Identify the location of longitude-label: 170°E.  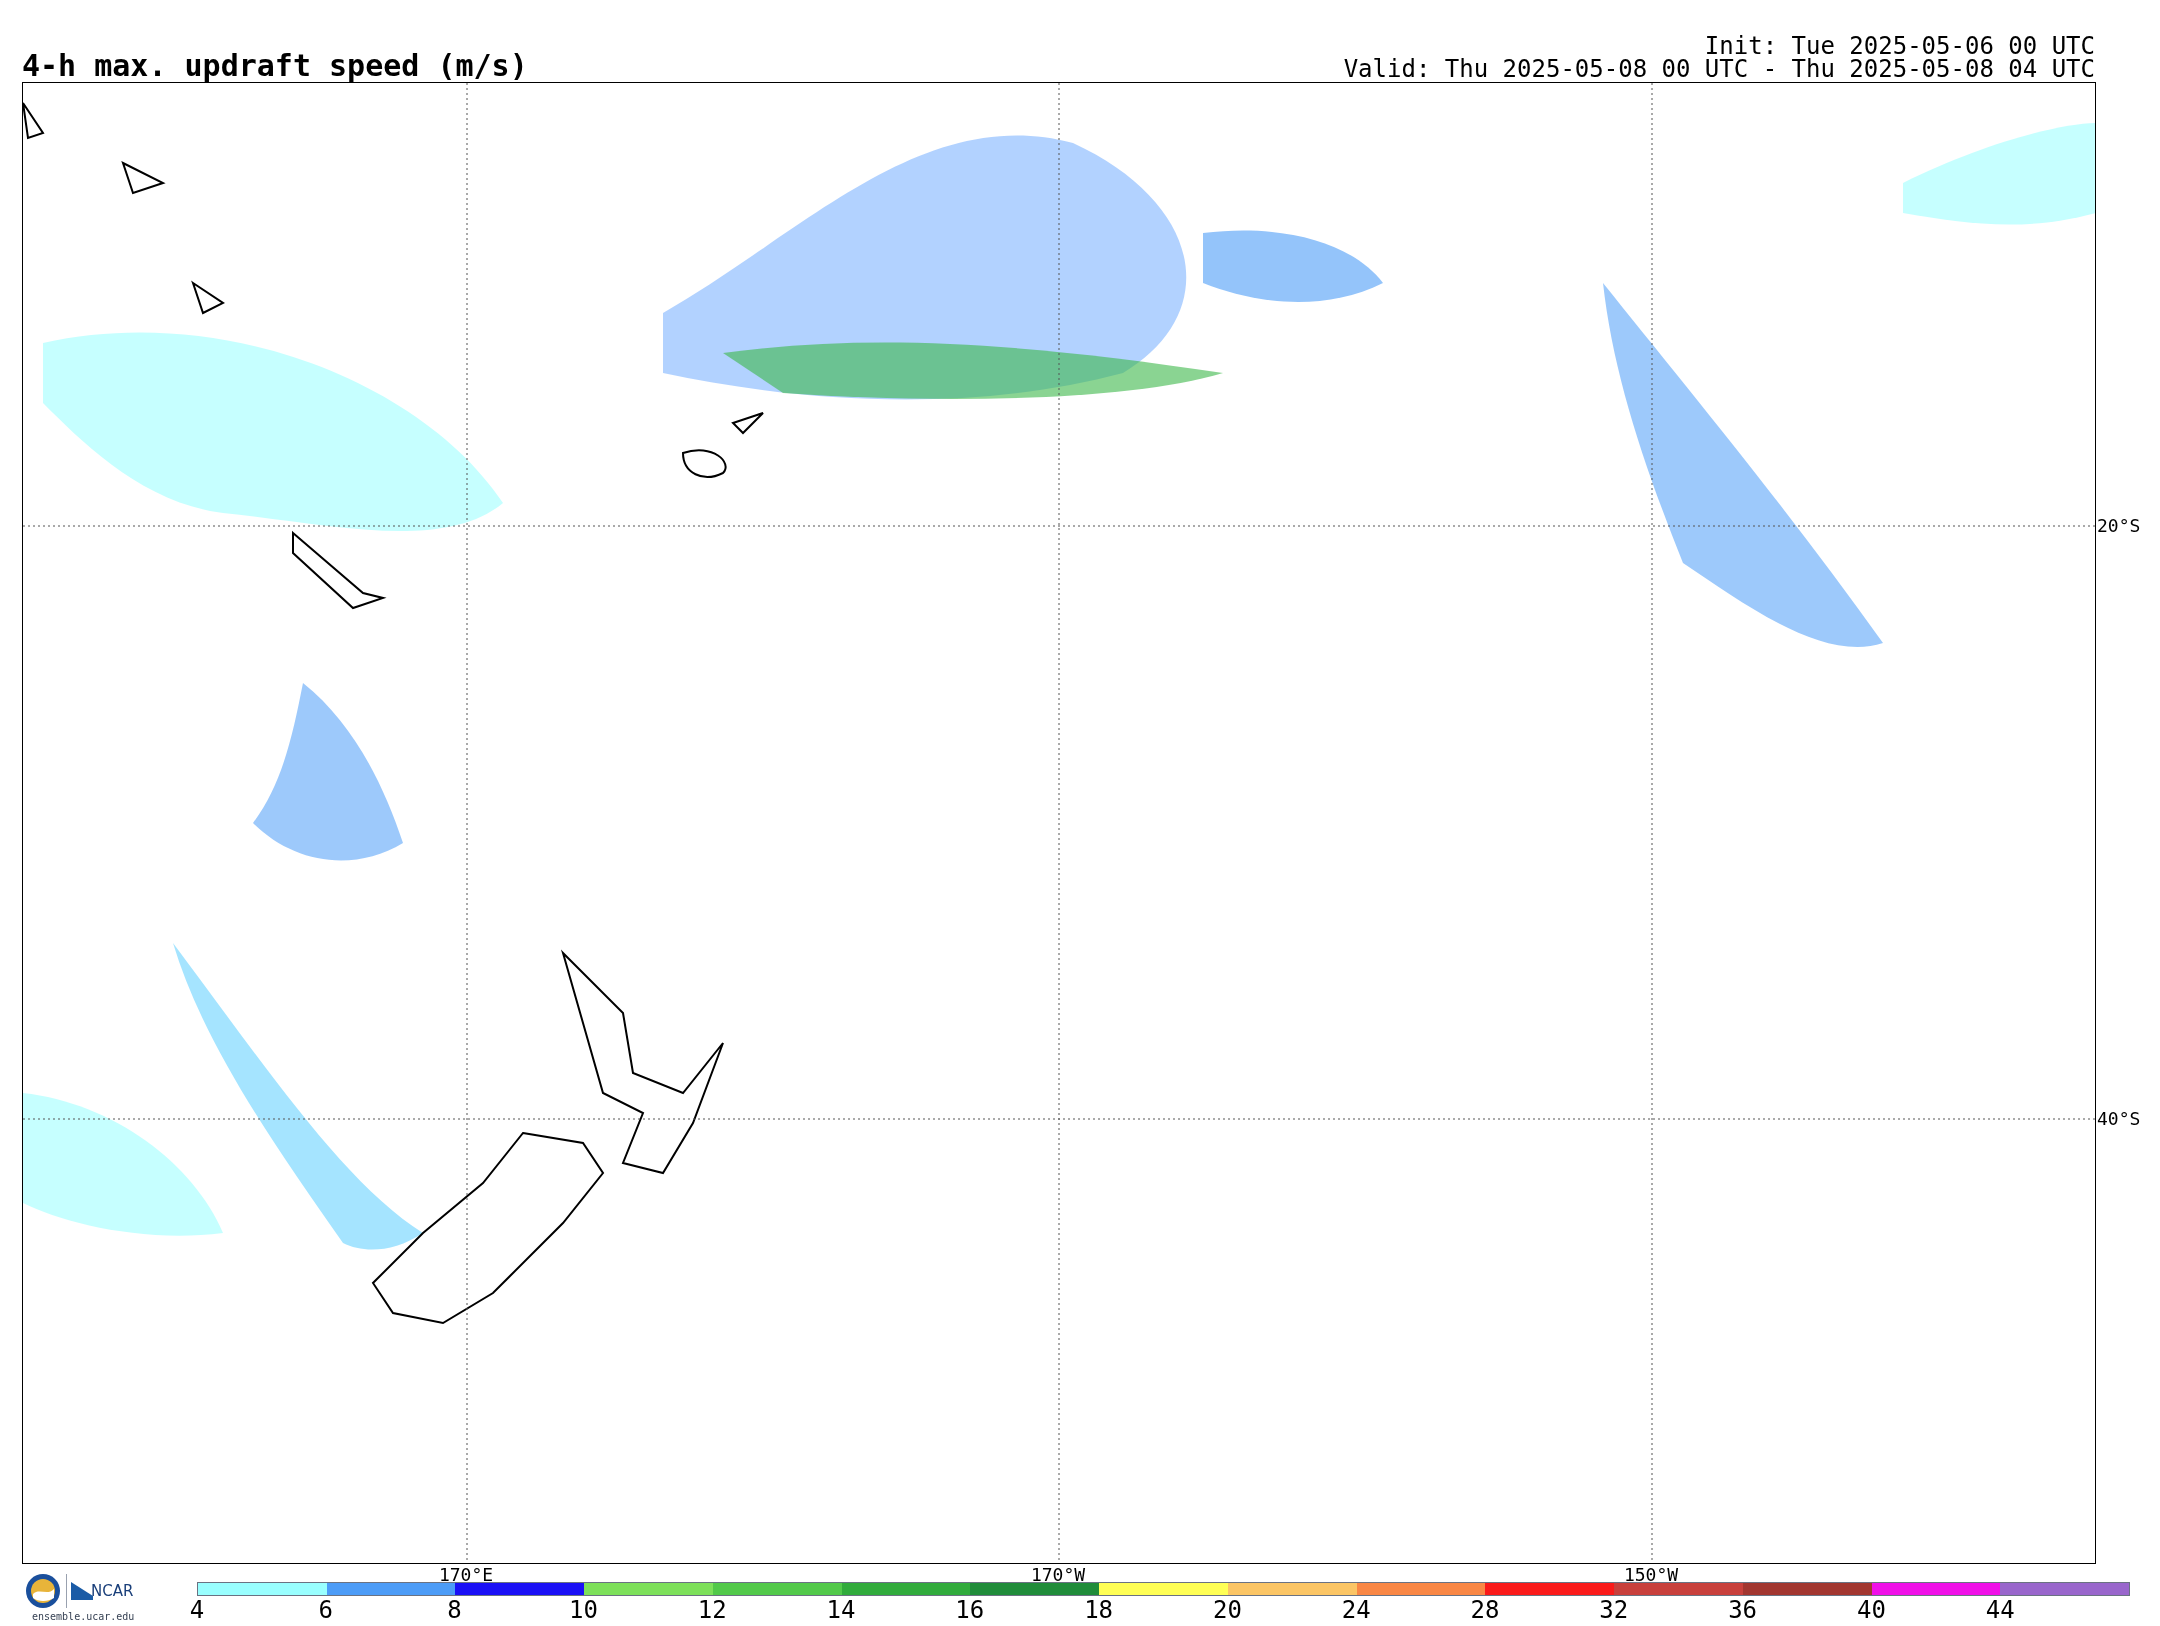
(466, 1575).